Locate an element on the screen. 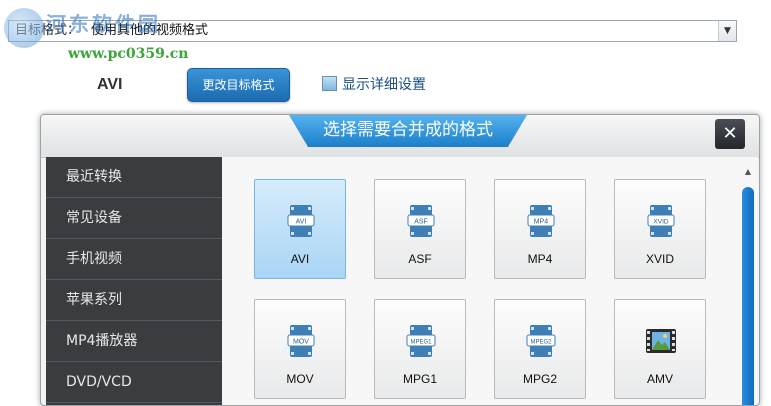 The height and width of the screenshot is (406, 771). sidebar-item-mp4-player: MP4播放器 is located at coordinates (134, 341).